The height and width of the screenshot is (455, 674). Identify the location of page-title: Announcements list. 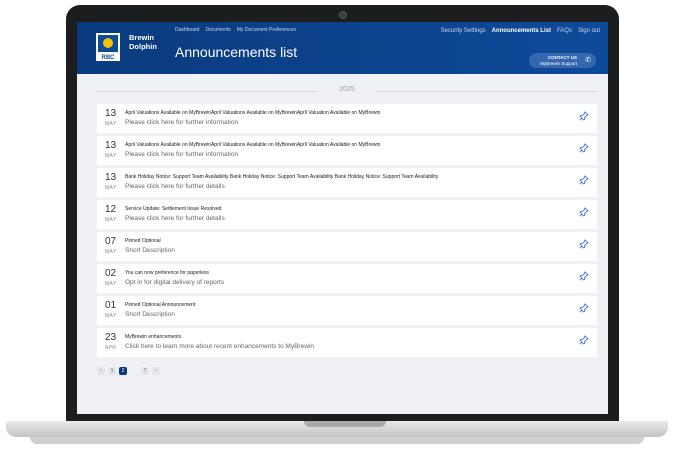
(236, 52).